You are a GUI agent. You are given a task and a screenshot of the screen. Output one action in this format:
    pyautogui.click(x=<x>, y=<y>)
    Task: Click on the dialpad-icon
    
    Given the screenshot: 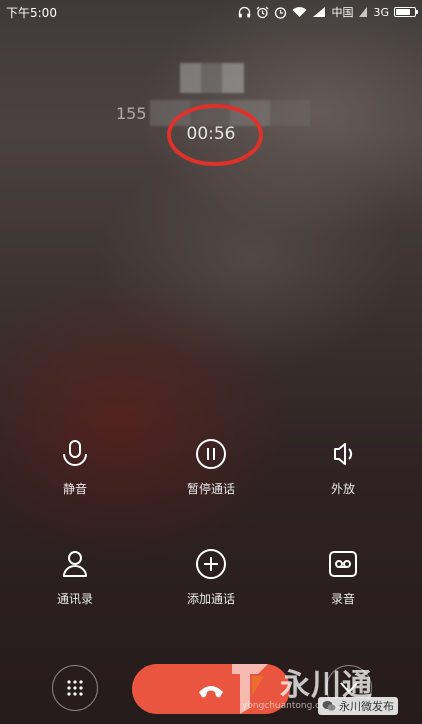 What is the action you would take?
    pyautogui.click(x=75, y=688)
    